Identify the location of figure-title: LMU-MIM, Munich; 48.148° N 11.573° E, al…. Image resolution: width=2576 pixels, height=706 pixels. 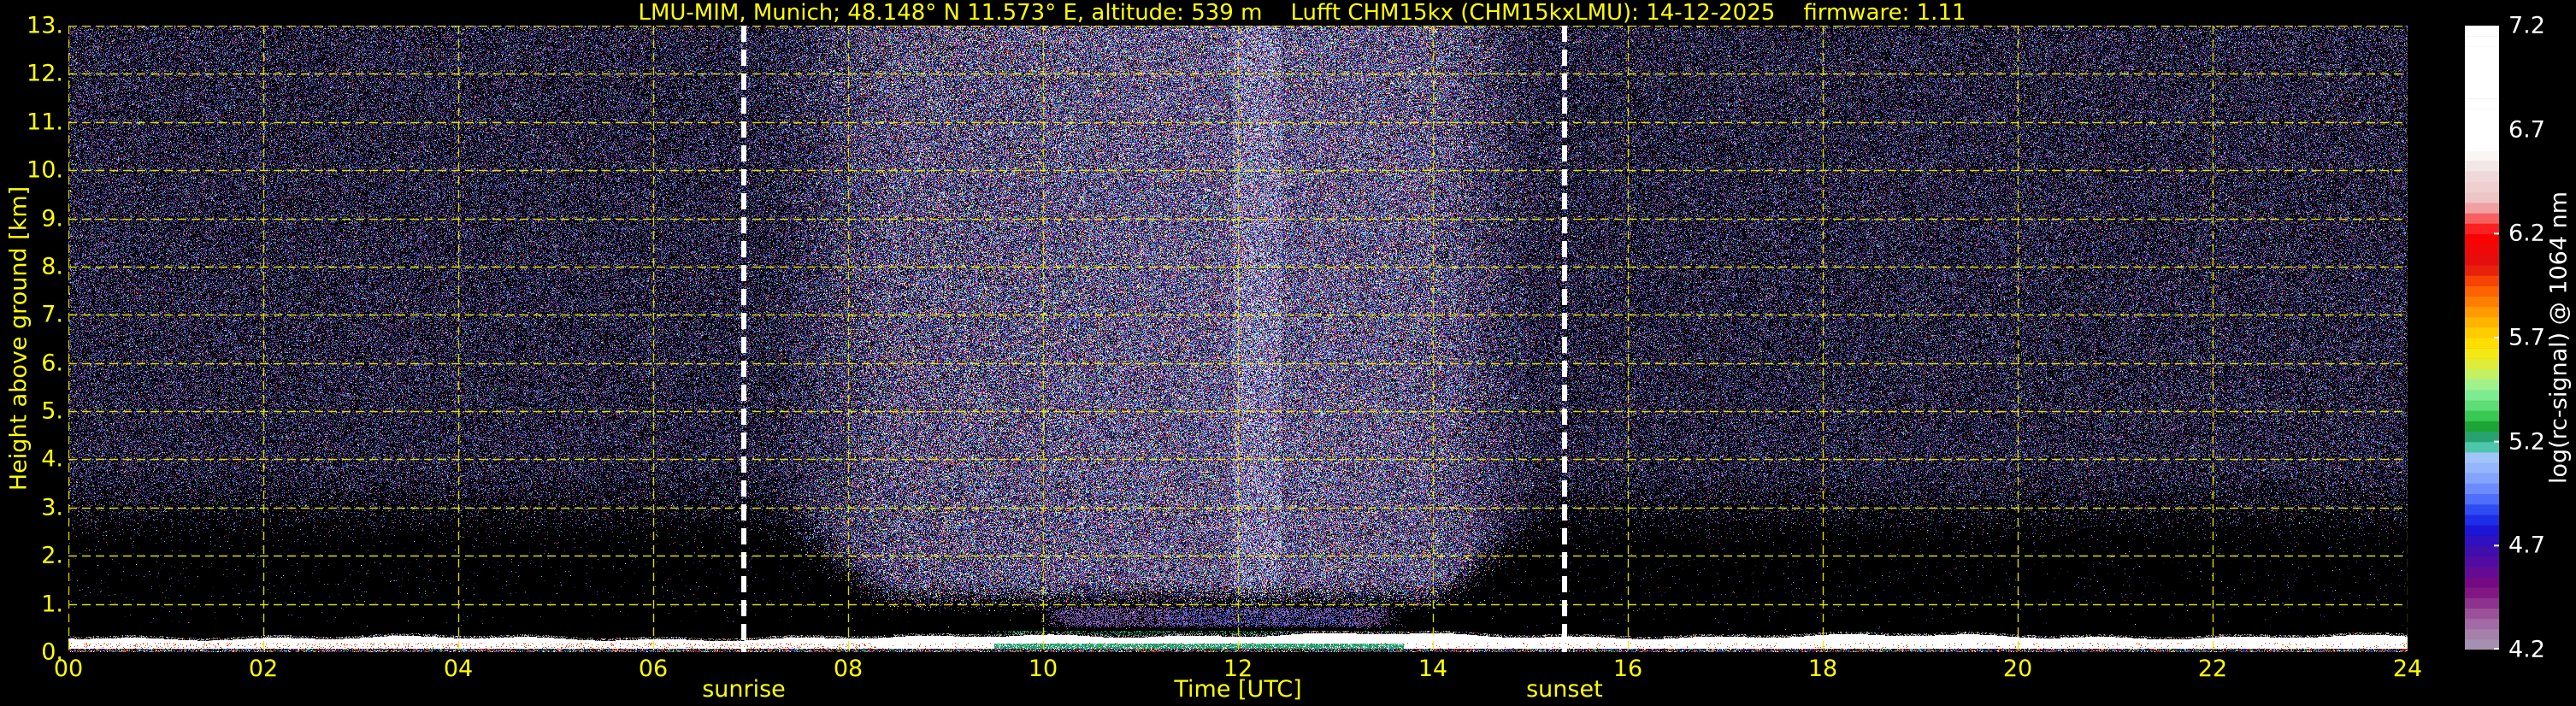
(1302, 13).